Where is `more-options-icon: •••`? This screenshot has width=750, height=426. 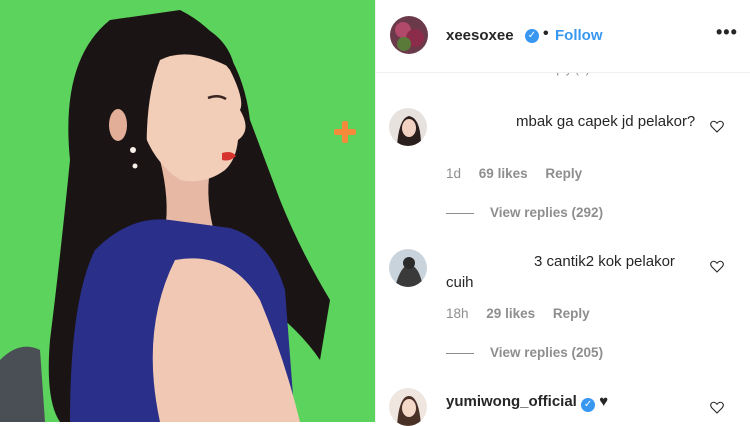 more-options-icon: ••• is located at coordinates (727, 32).